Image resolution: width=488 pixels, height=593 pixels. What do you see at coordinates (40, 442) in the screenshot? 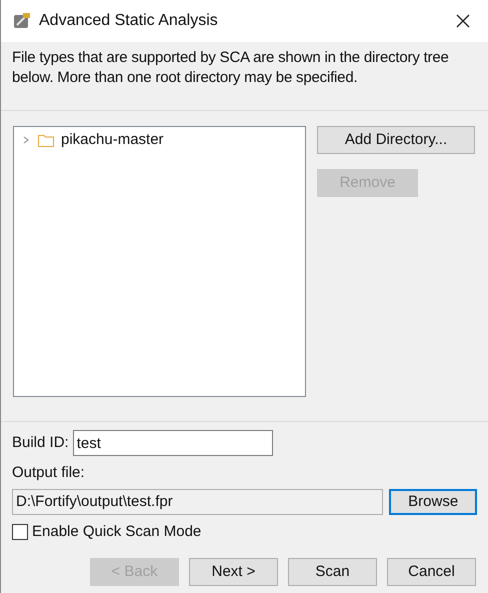
I see `build-id-label: Build ID:` at bounding box center [40, 442].